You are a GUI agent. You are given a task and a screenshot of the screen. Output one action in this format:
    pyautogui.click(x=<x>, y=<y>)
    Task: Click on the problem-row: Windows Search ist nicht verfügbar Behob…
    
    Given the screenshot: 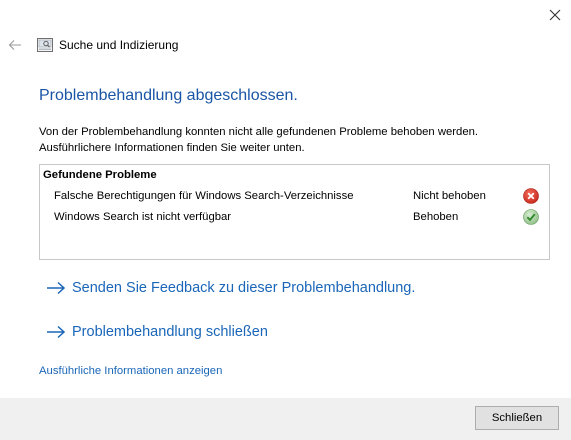 What is the action you would take?
    pyautogui.click(x=294, y=218)
    